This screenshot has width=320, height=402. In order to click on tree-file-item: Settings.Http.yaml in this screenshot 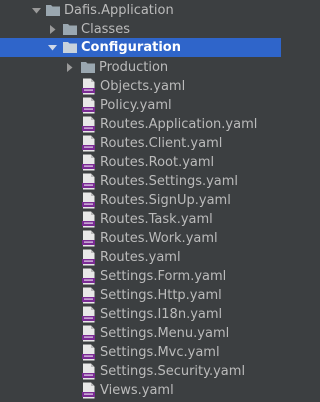, I will do `click(140, 295)`.